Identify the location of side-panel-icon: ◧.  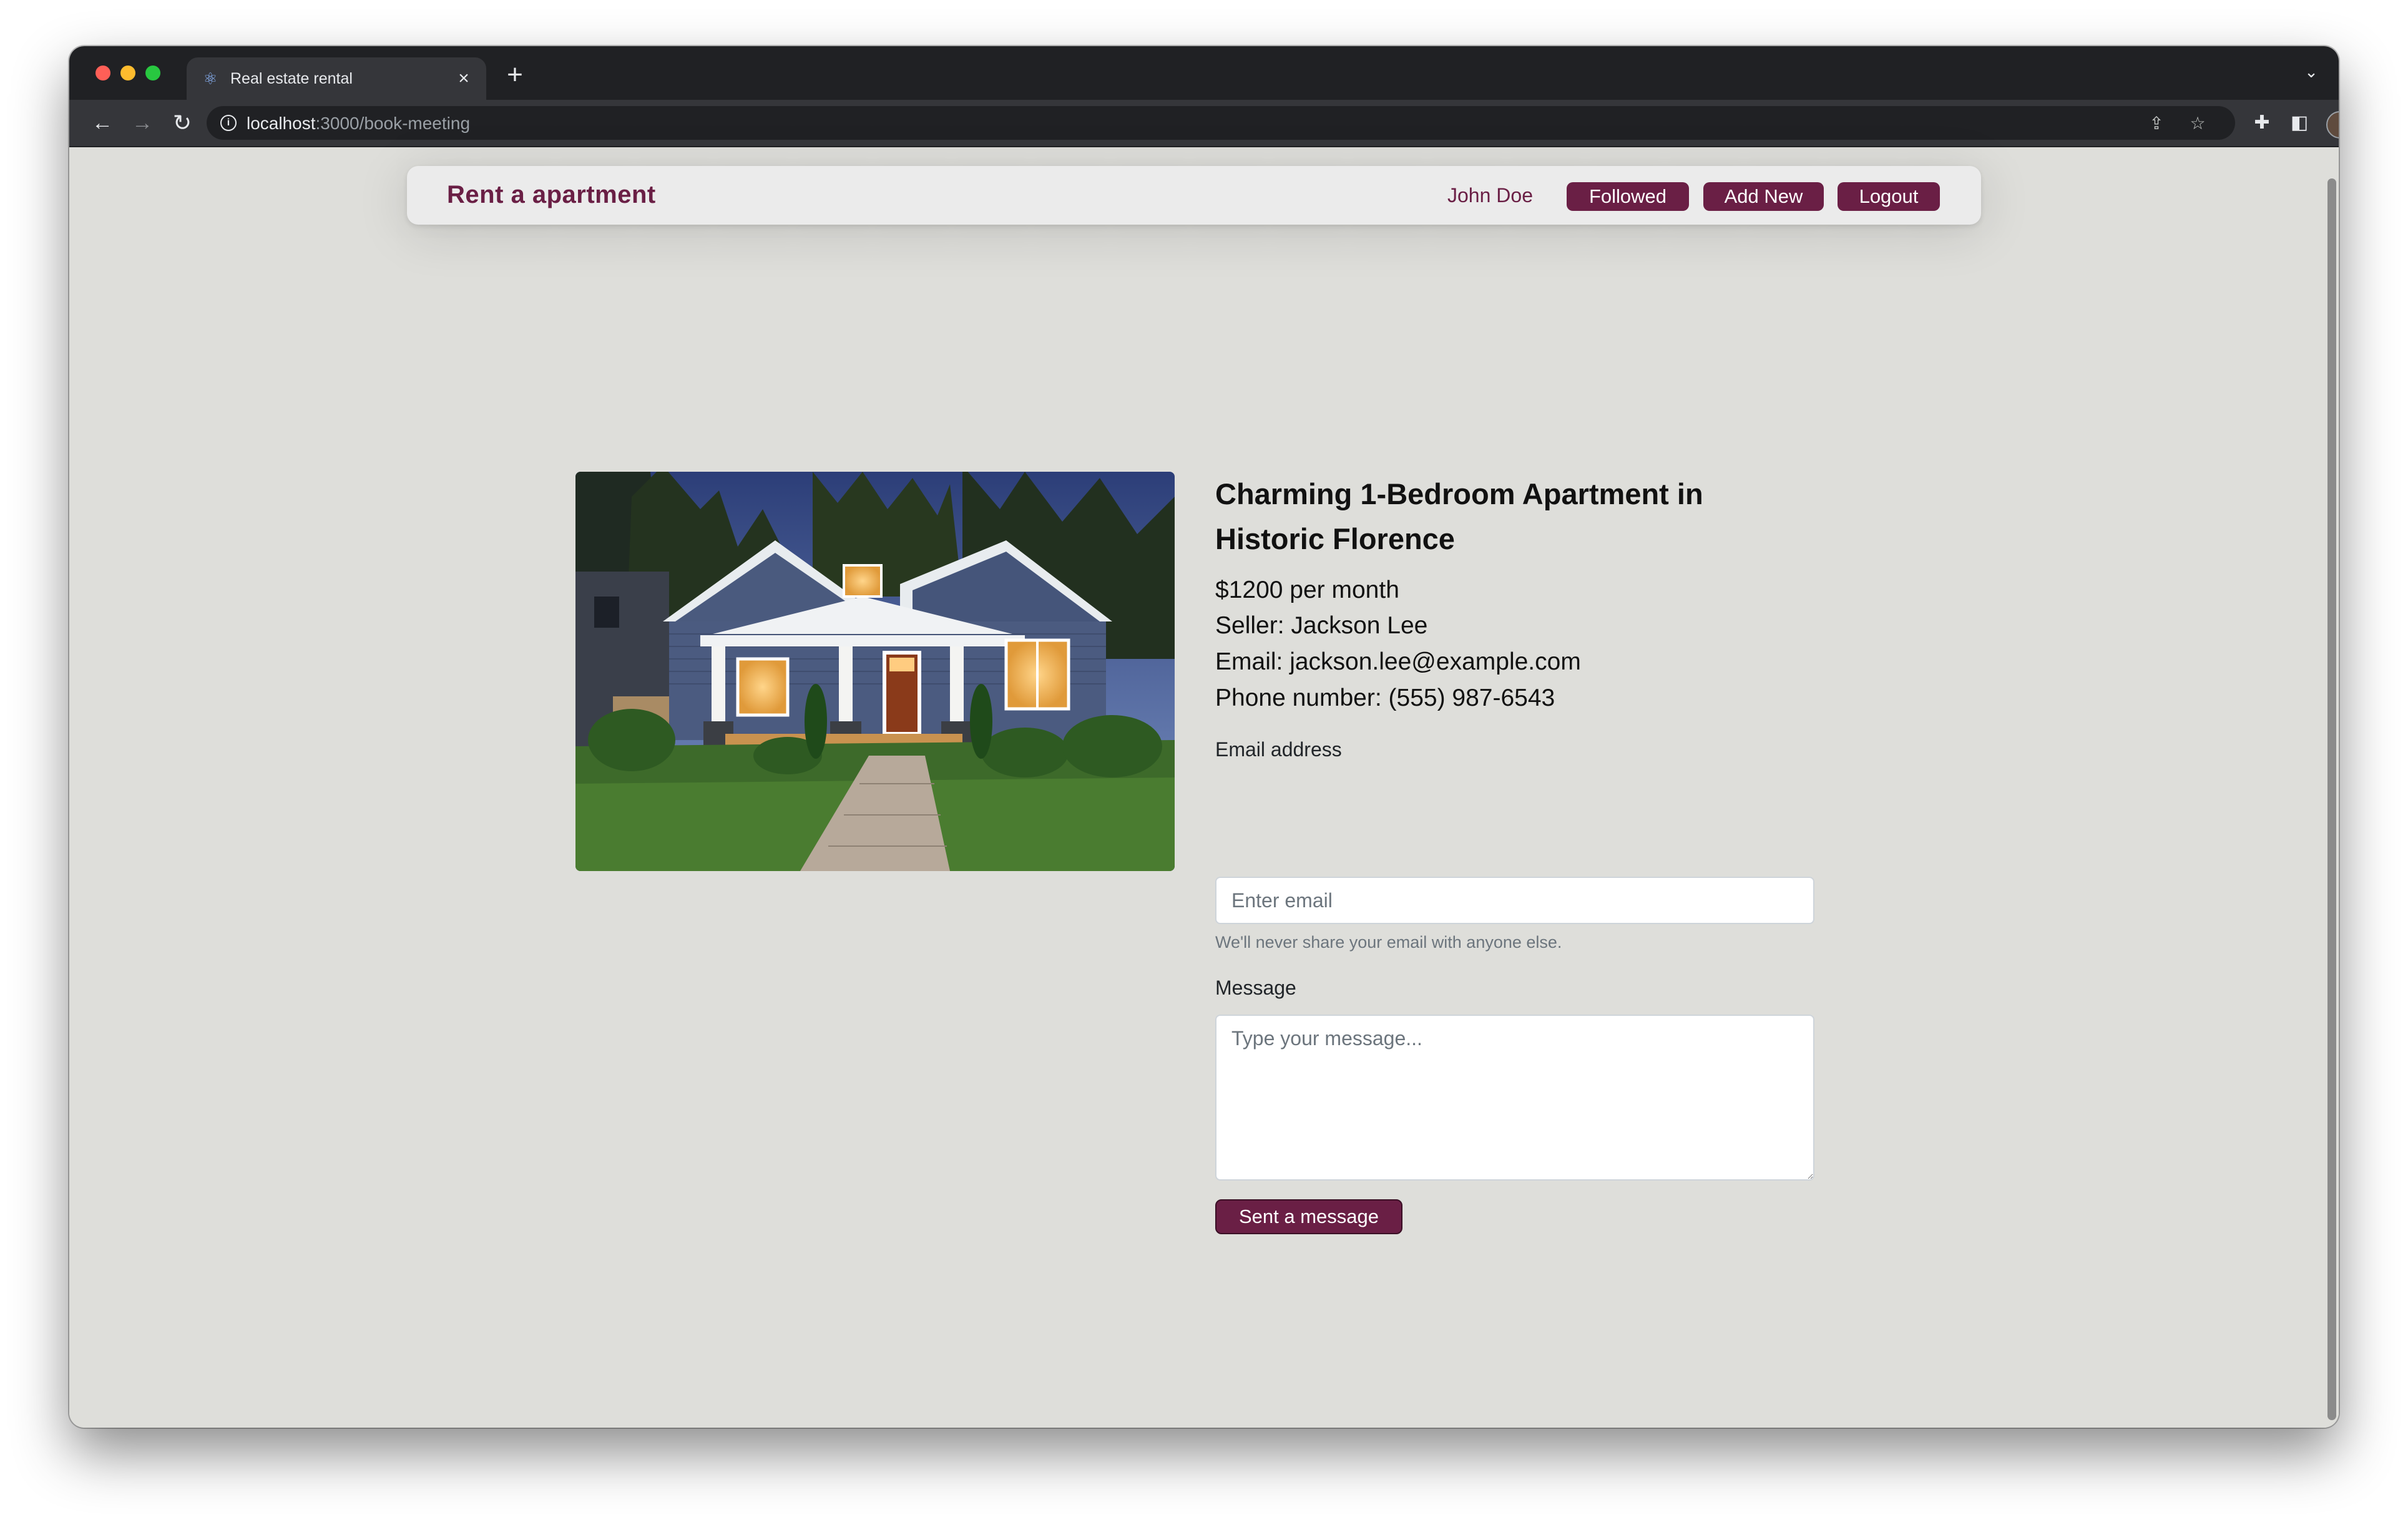
(2300, 123).